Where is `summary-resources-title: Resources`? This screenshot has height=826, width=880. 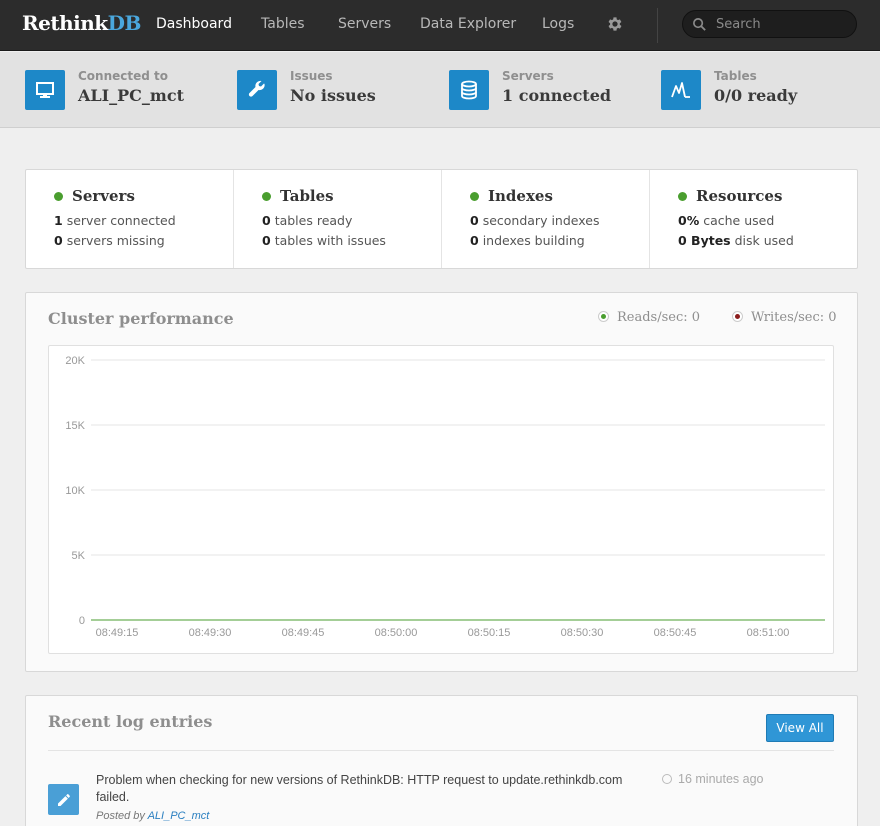 summary-resources-title: Resources is located at coordinates (739, 196).